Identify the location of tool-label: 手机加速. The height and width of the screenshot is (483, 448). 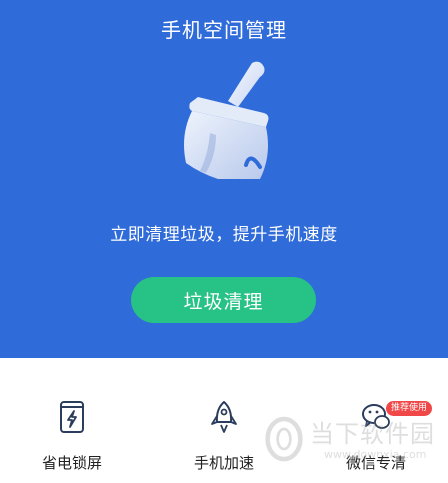
(223, 463).